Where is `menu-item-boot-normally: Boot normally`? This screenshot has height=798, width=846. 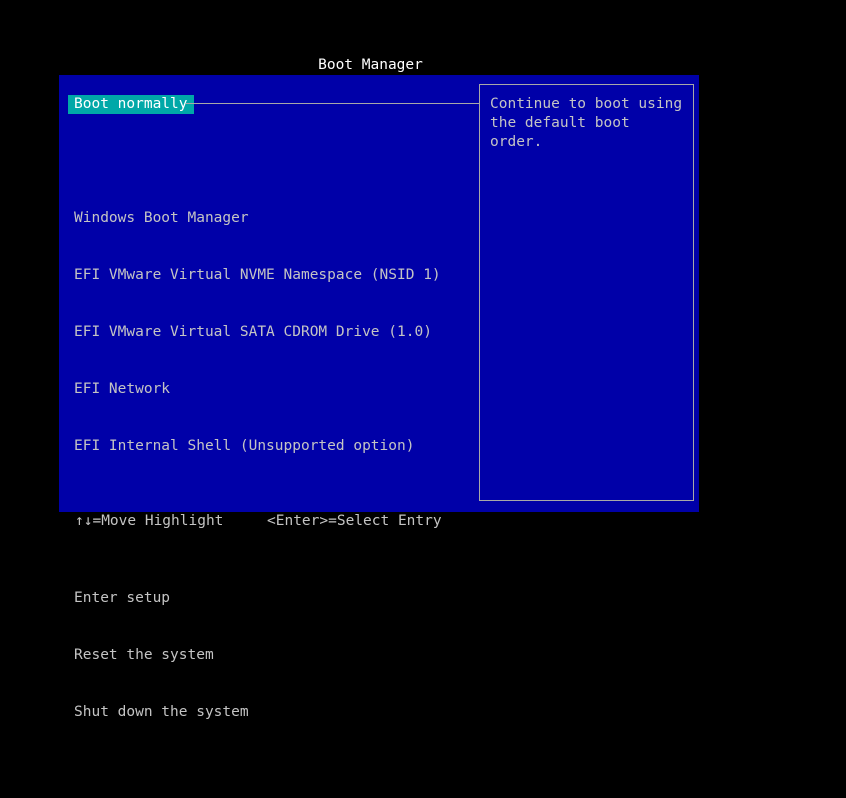 menu-item-boot-normally: Boot normally is located at coordinates (131, 104).